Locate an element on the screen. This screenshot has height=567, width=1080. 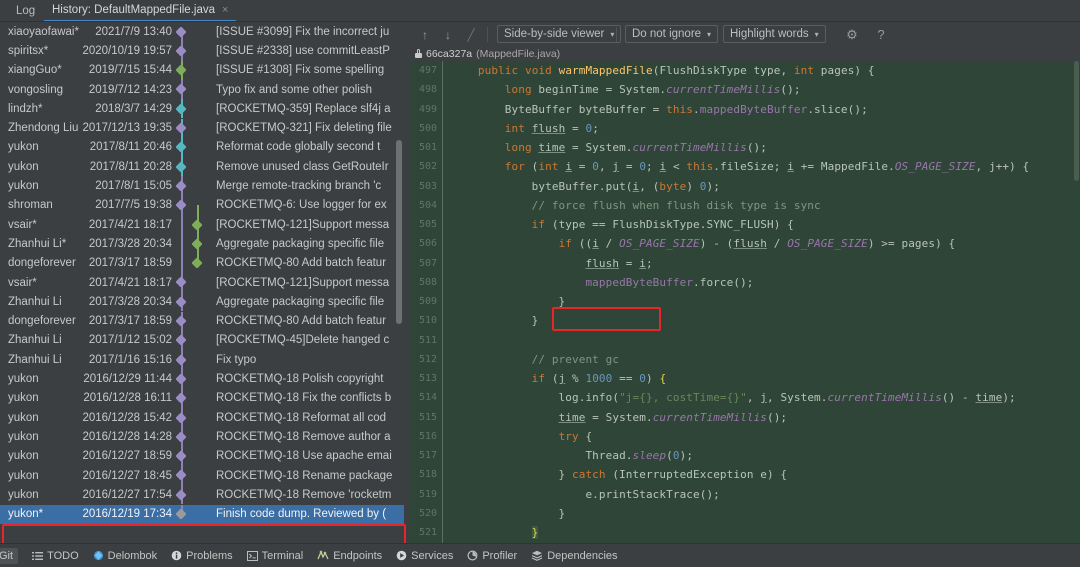
commit-date: 2016/12/28 15:42 is located at coordinates (127, 417).